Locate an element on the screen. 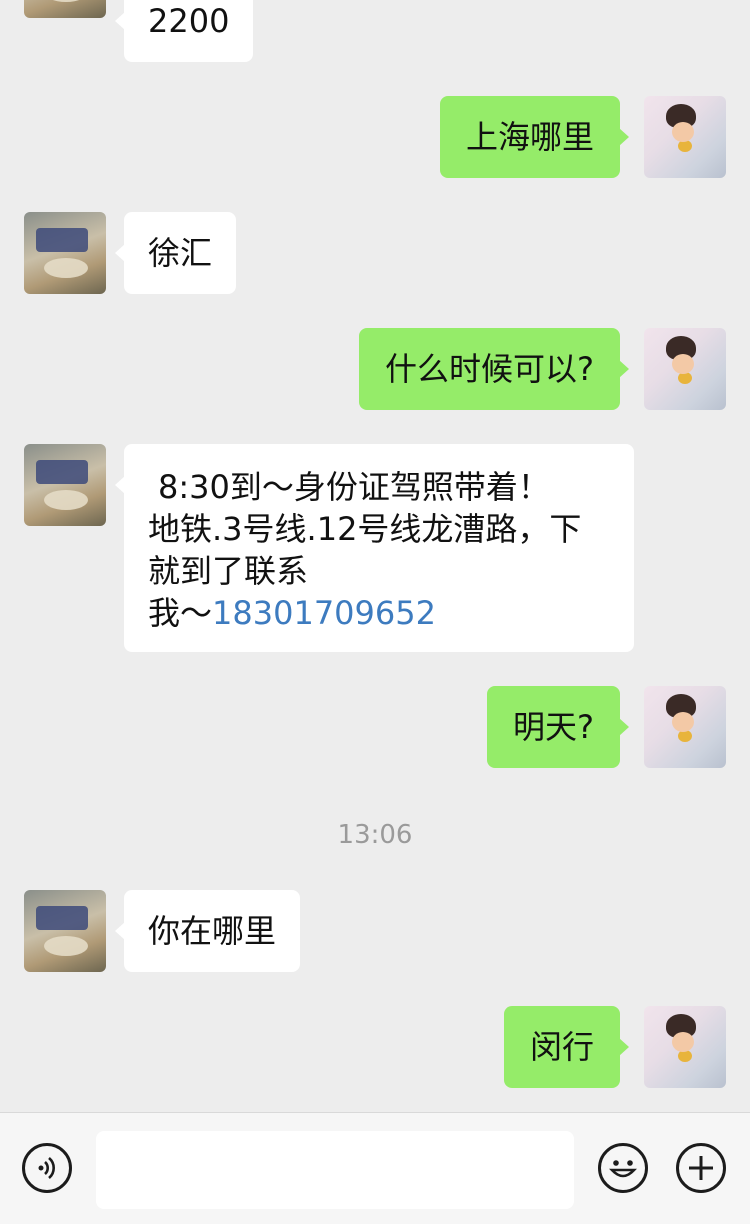 The height and width of the screenshot is (1224, 750). voice-icon is located at coordinates (46, 1168).